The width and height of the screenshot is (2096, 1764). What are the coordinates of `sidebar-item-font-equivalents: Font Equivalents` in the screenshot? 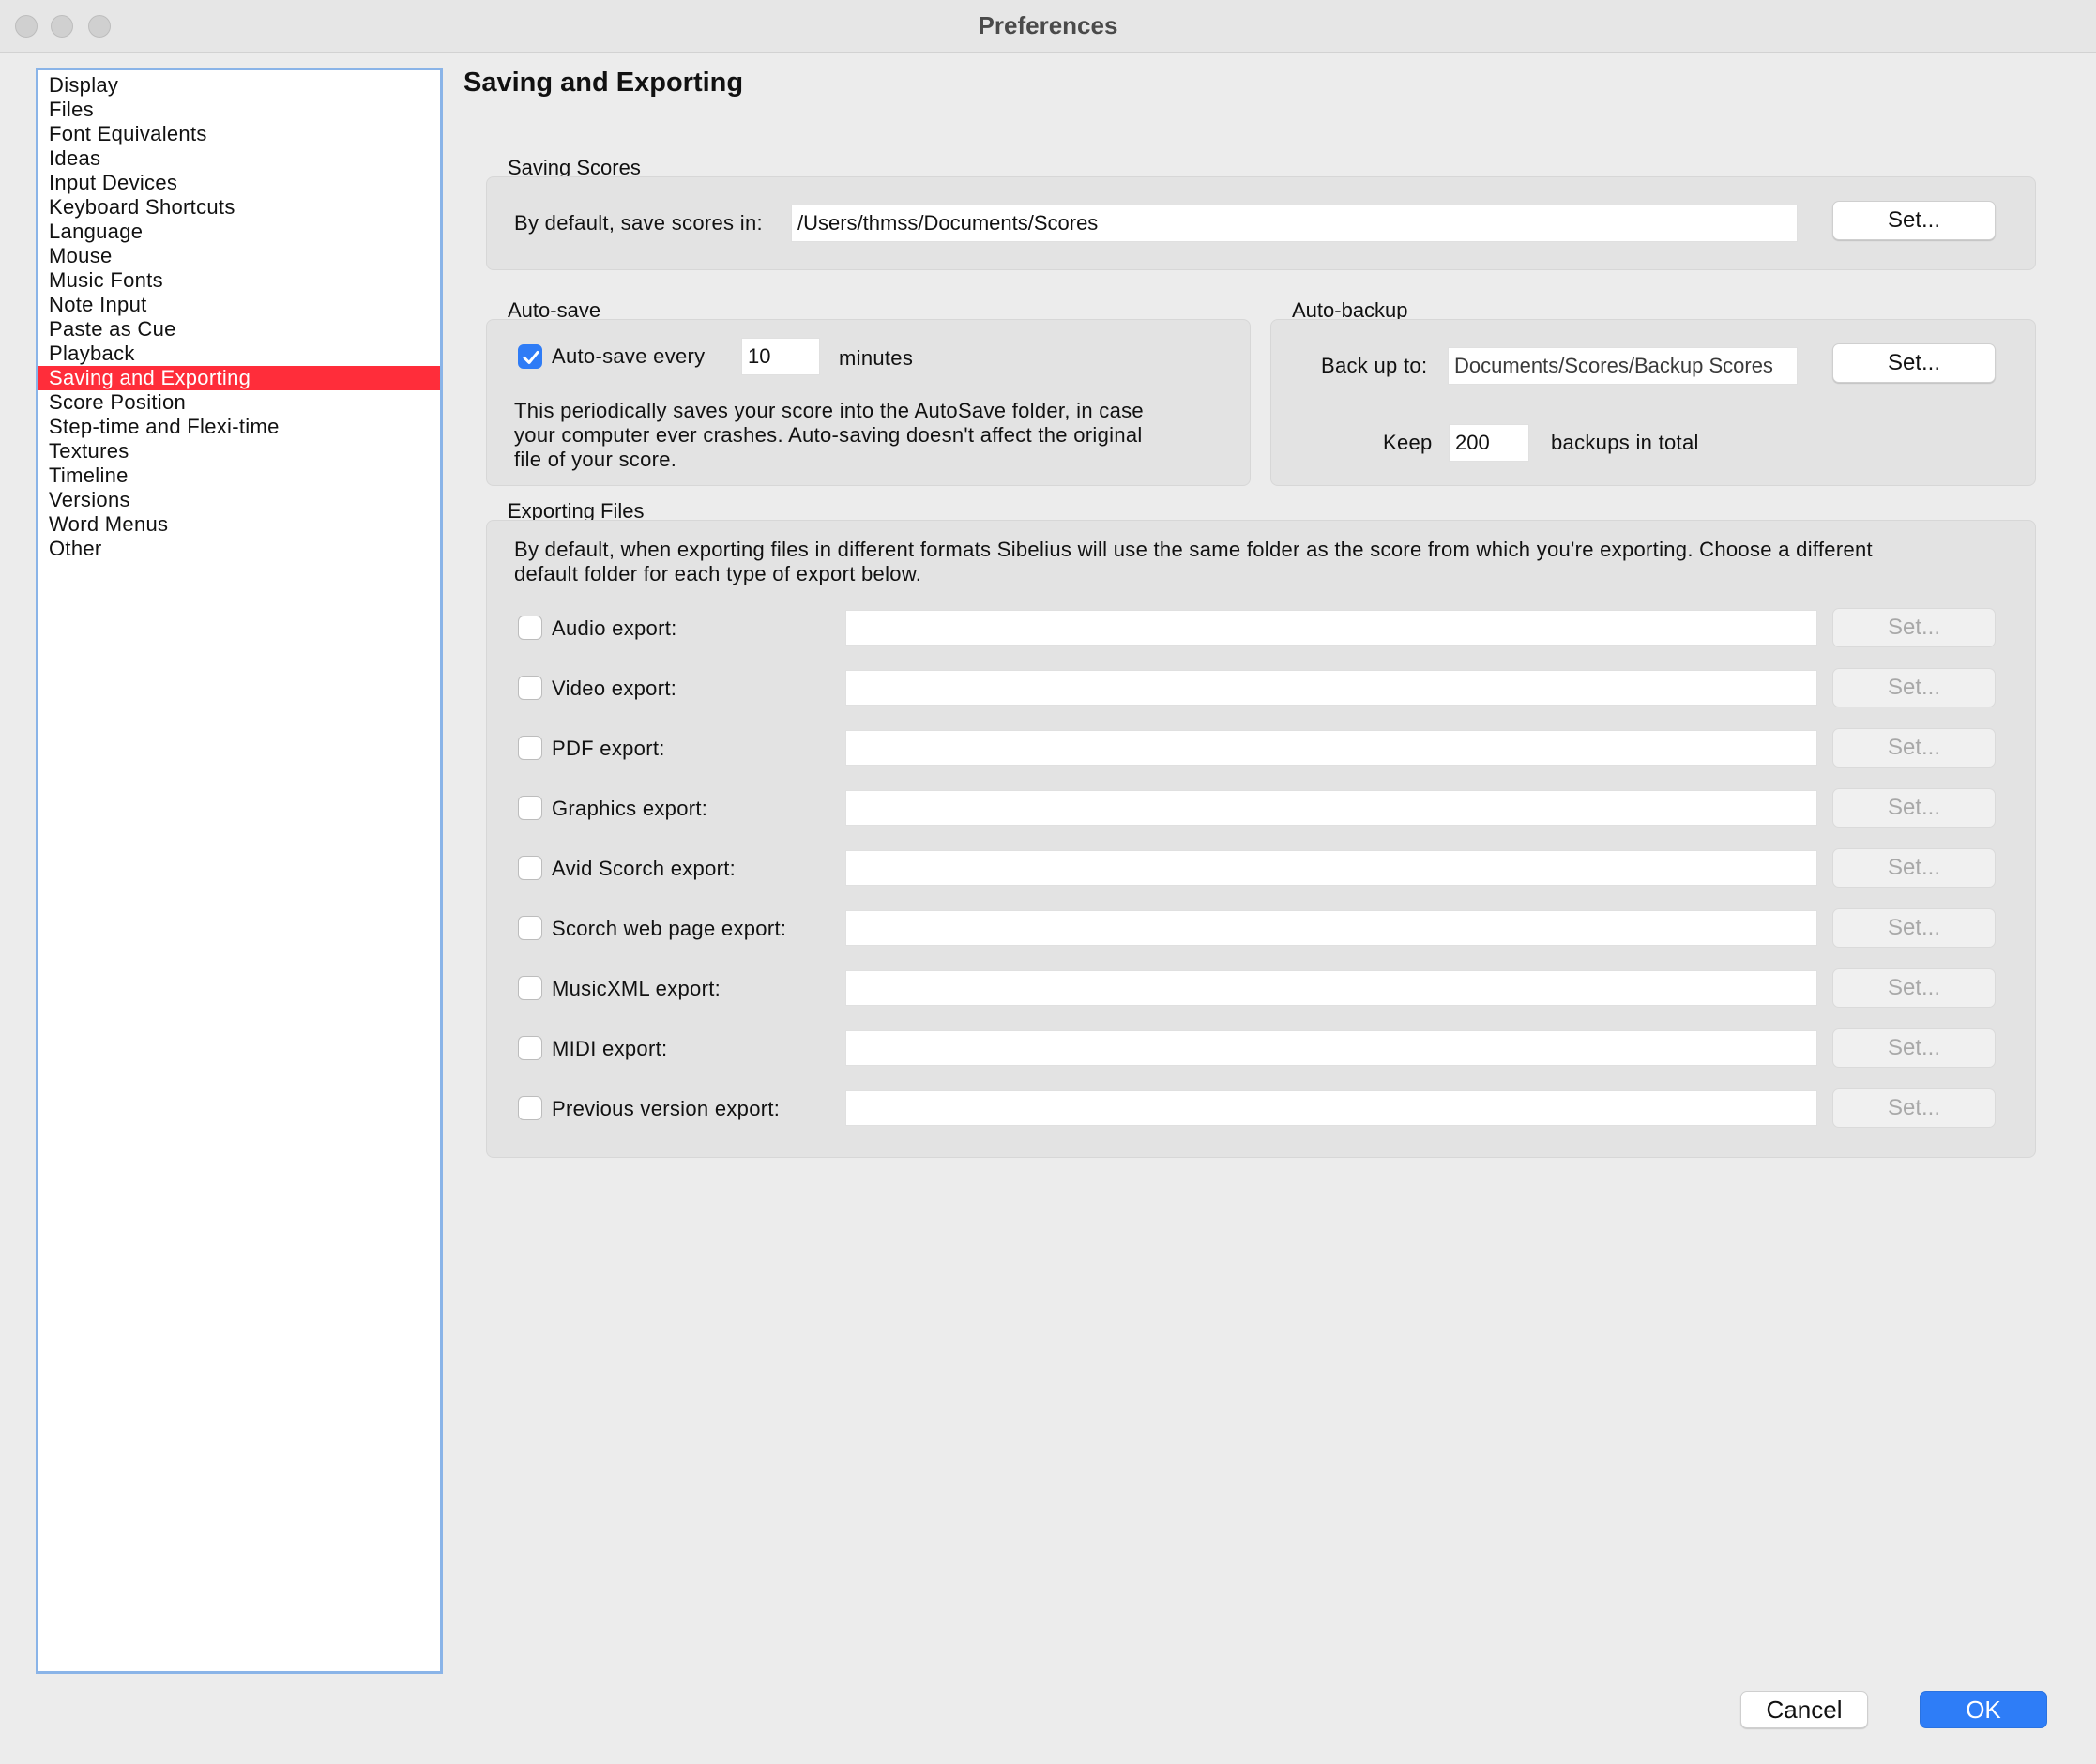 It's located at (239, 134).